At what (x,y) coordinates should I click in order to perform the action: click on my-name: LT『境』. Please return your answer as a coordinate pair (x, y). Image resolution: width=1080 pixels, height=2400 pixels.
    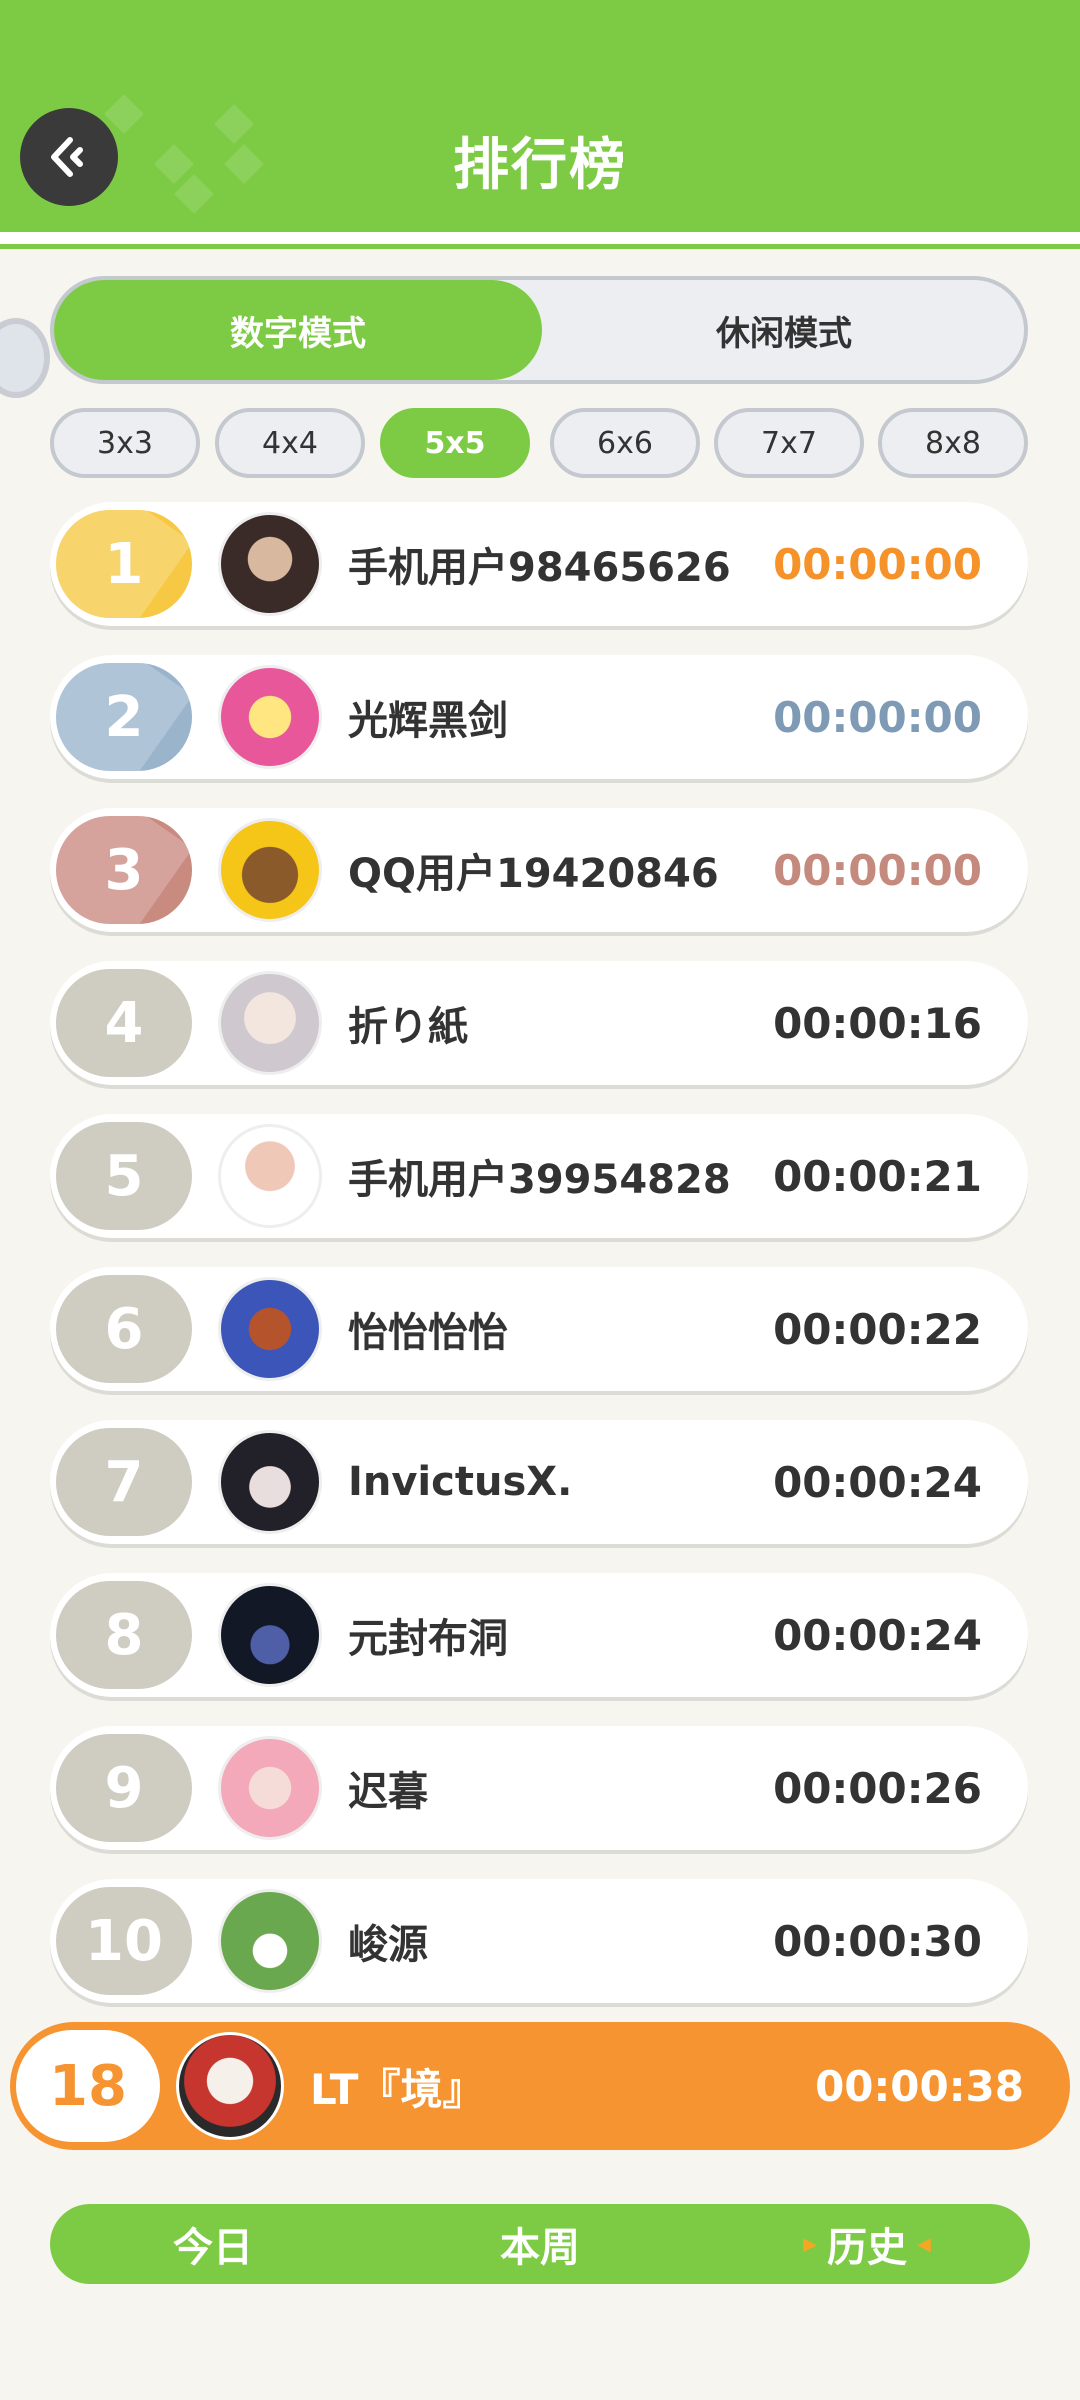
    Looking at the image, I should click on (397, 2089).